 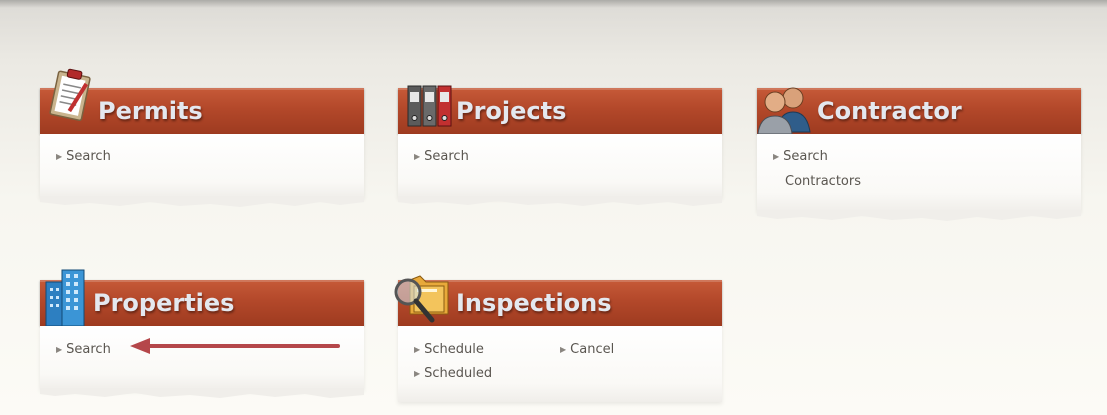 I want to click on people-icon, so click(x=784, y=110).